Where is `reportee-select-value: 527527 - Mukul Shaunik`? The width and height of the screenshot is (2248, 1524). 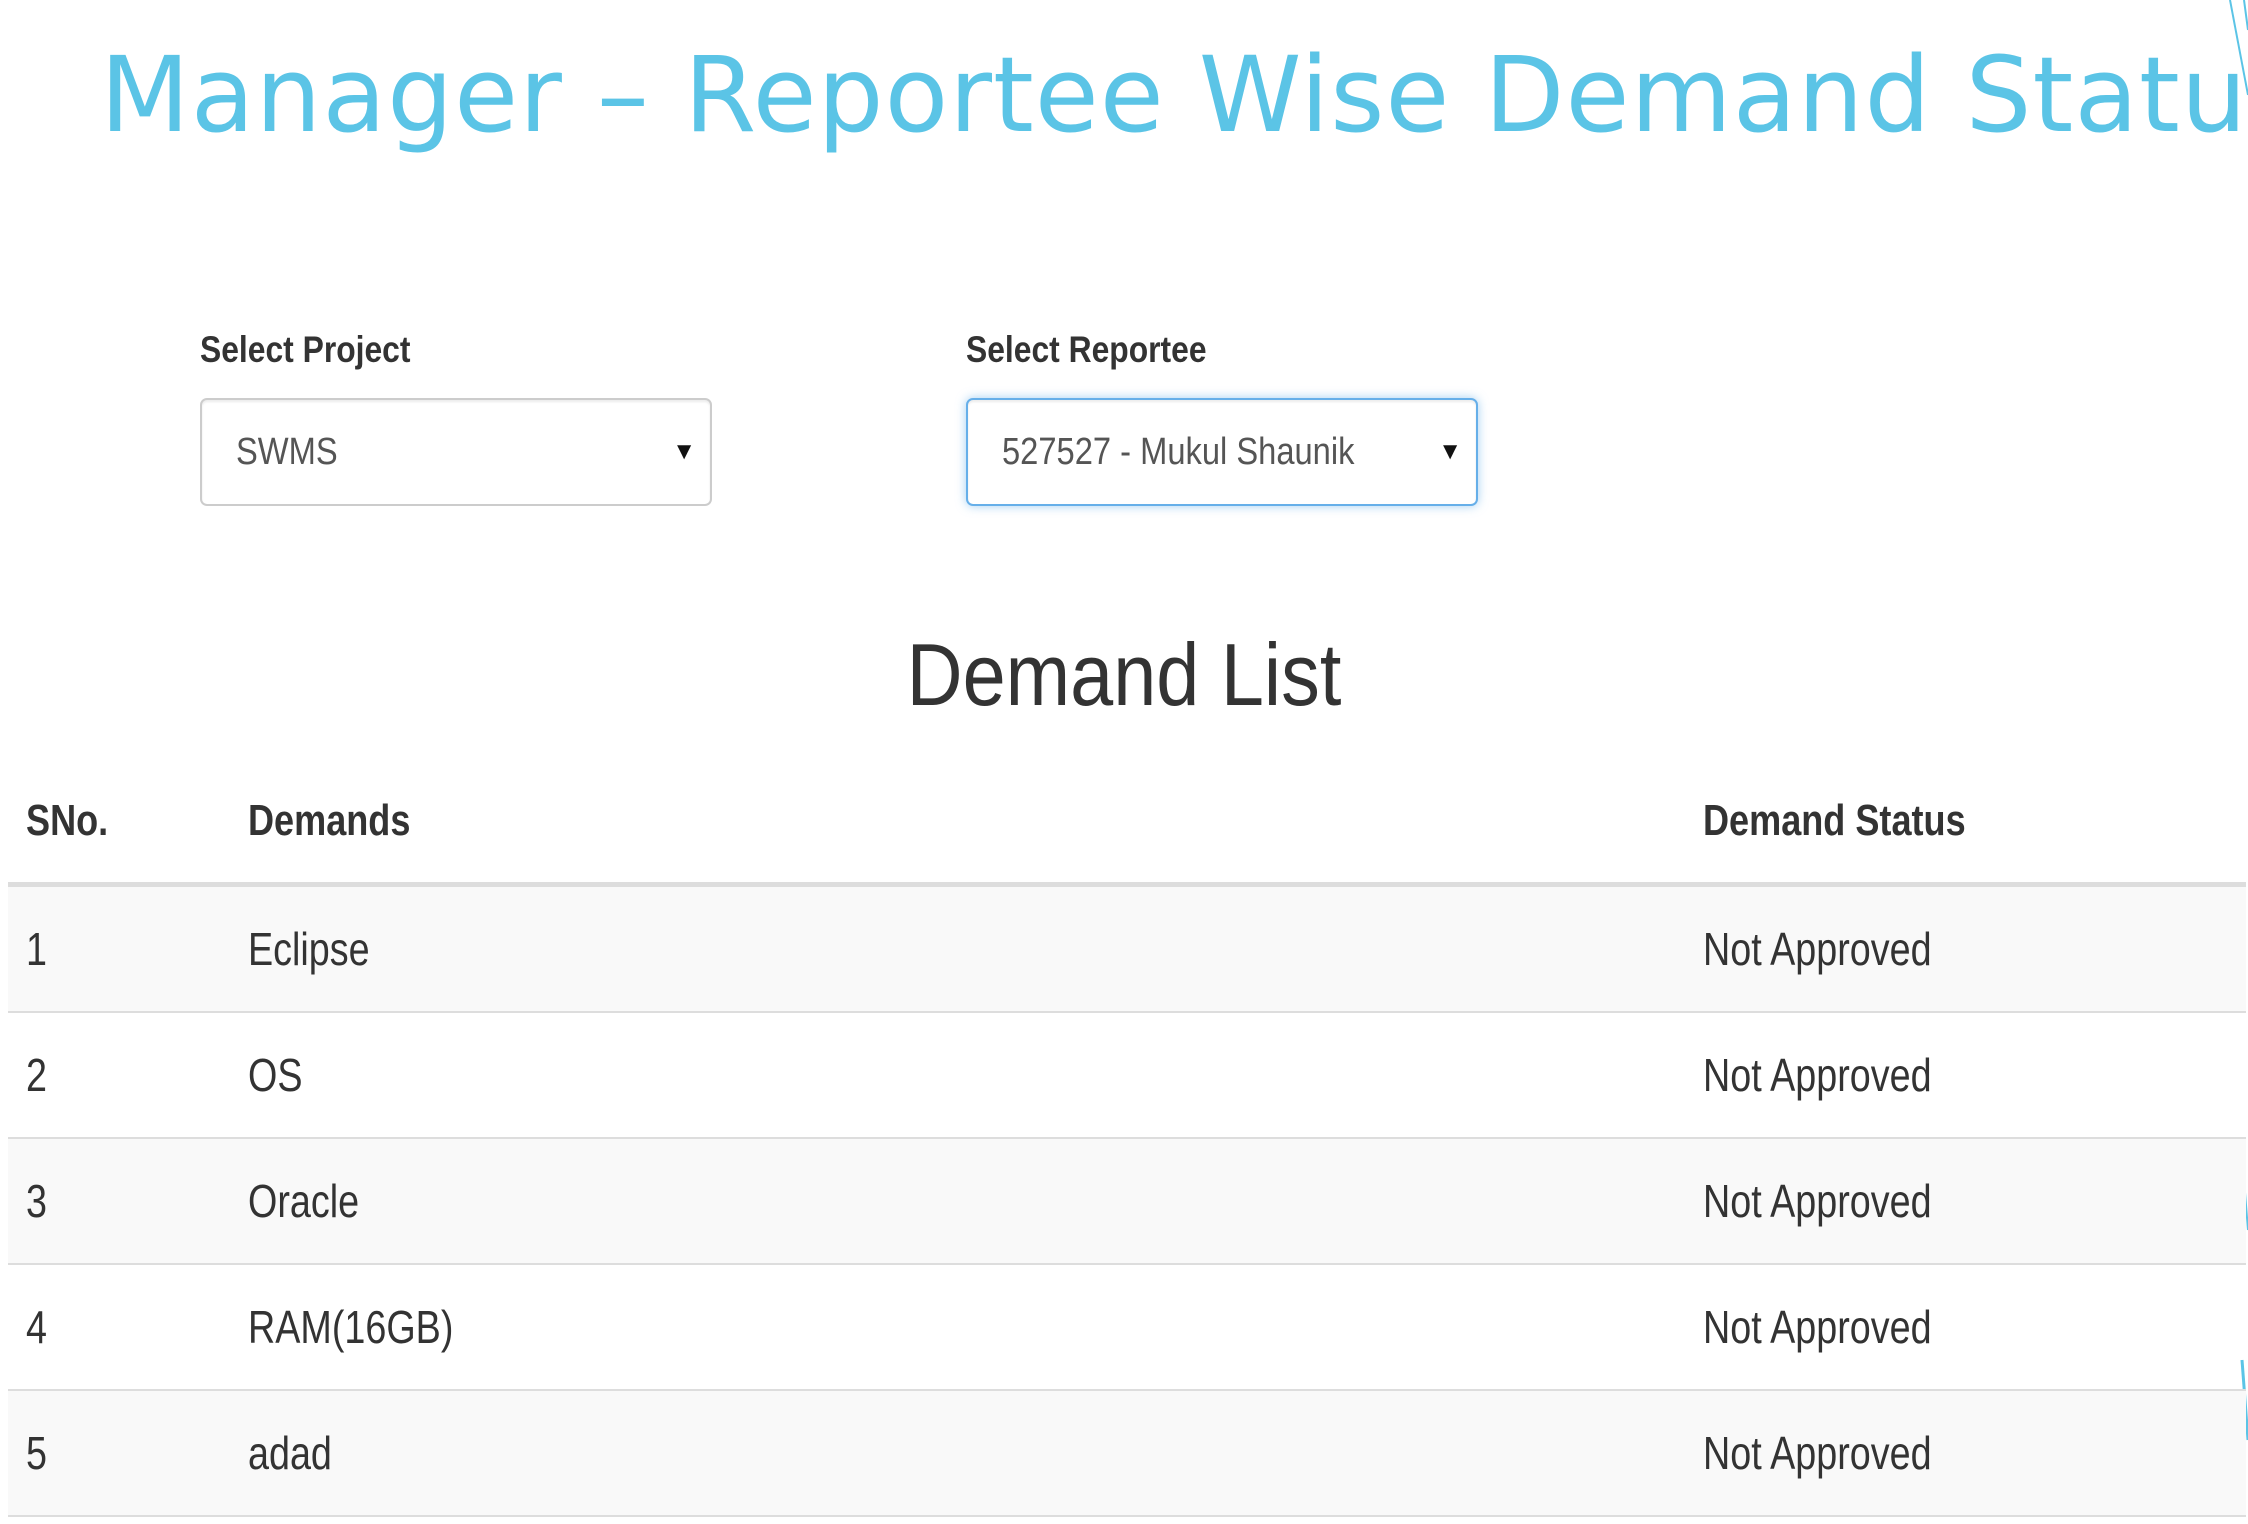 reportee-select-value: 527527 - Mukul Shaunik is located at coordinates (1178, 452).